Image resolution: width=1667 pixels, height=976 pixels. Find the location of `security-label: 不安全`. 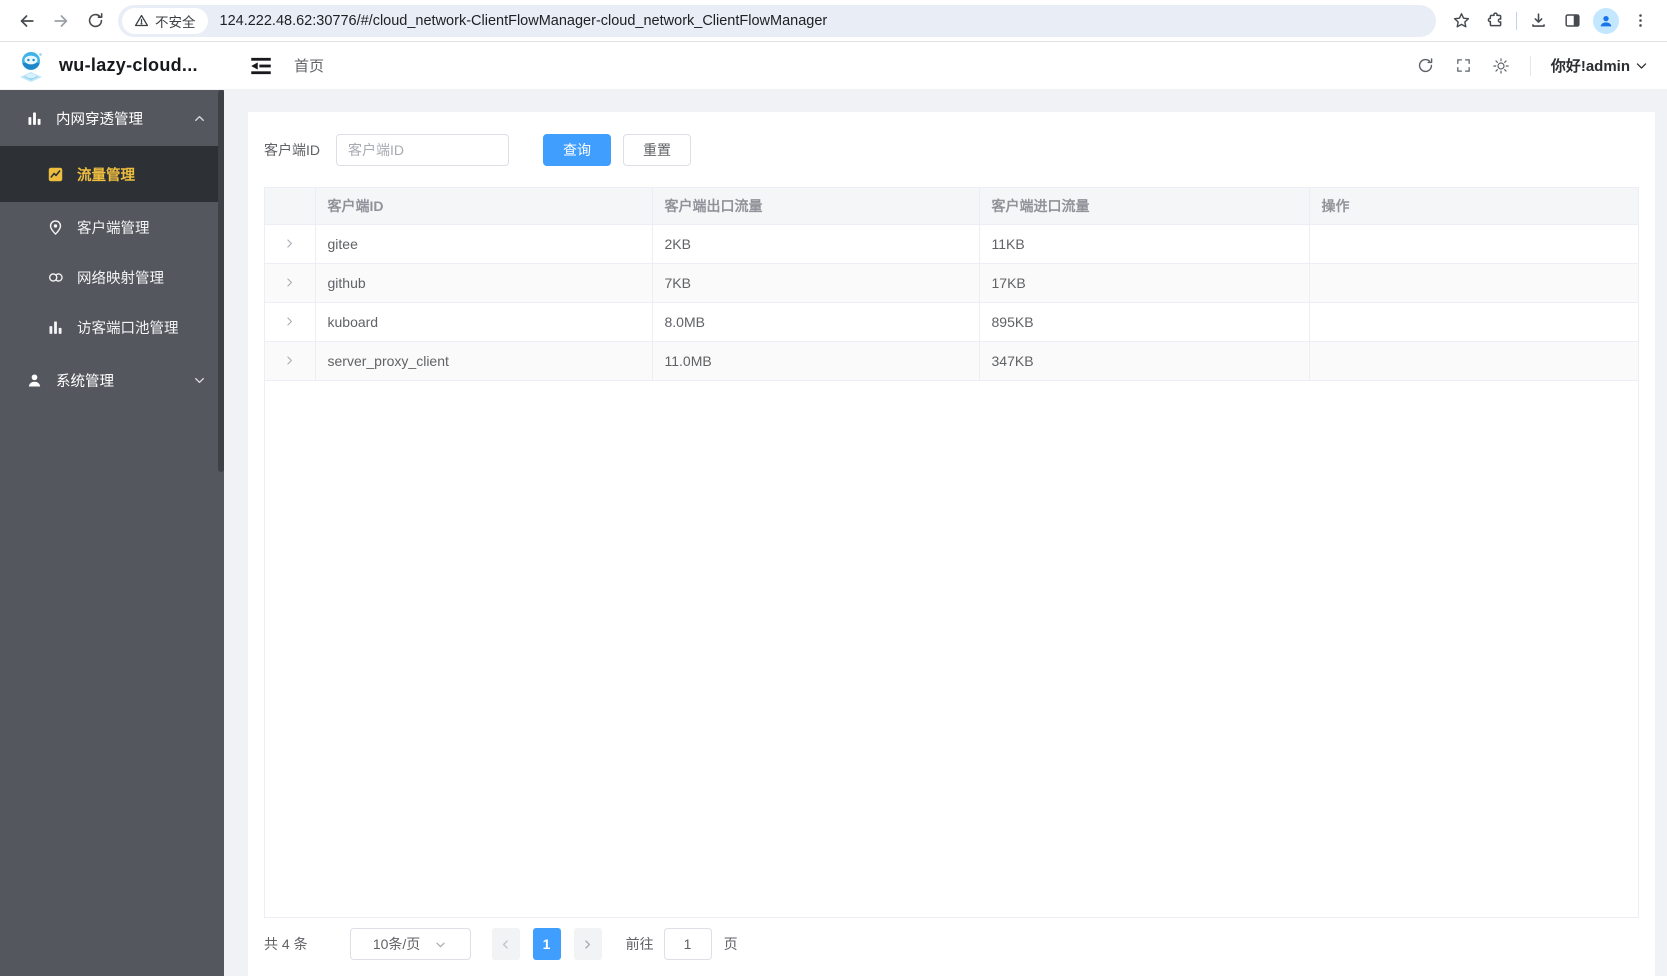

security-label: 不安全 is located at coordinates (175, 22).